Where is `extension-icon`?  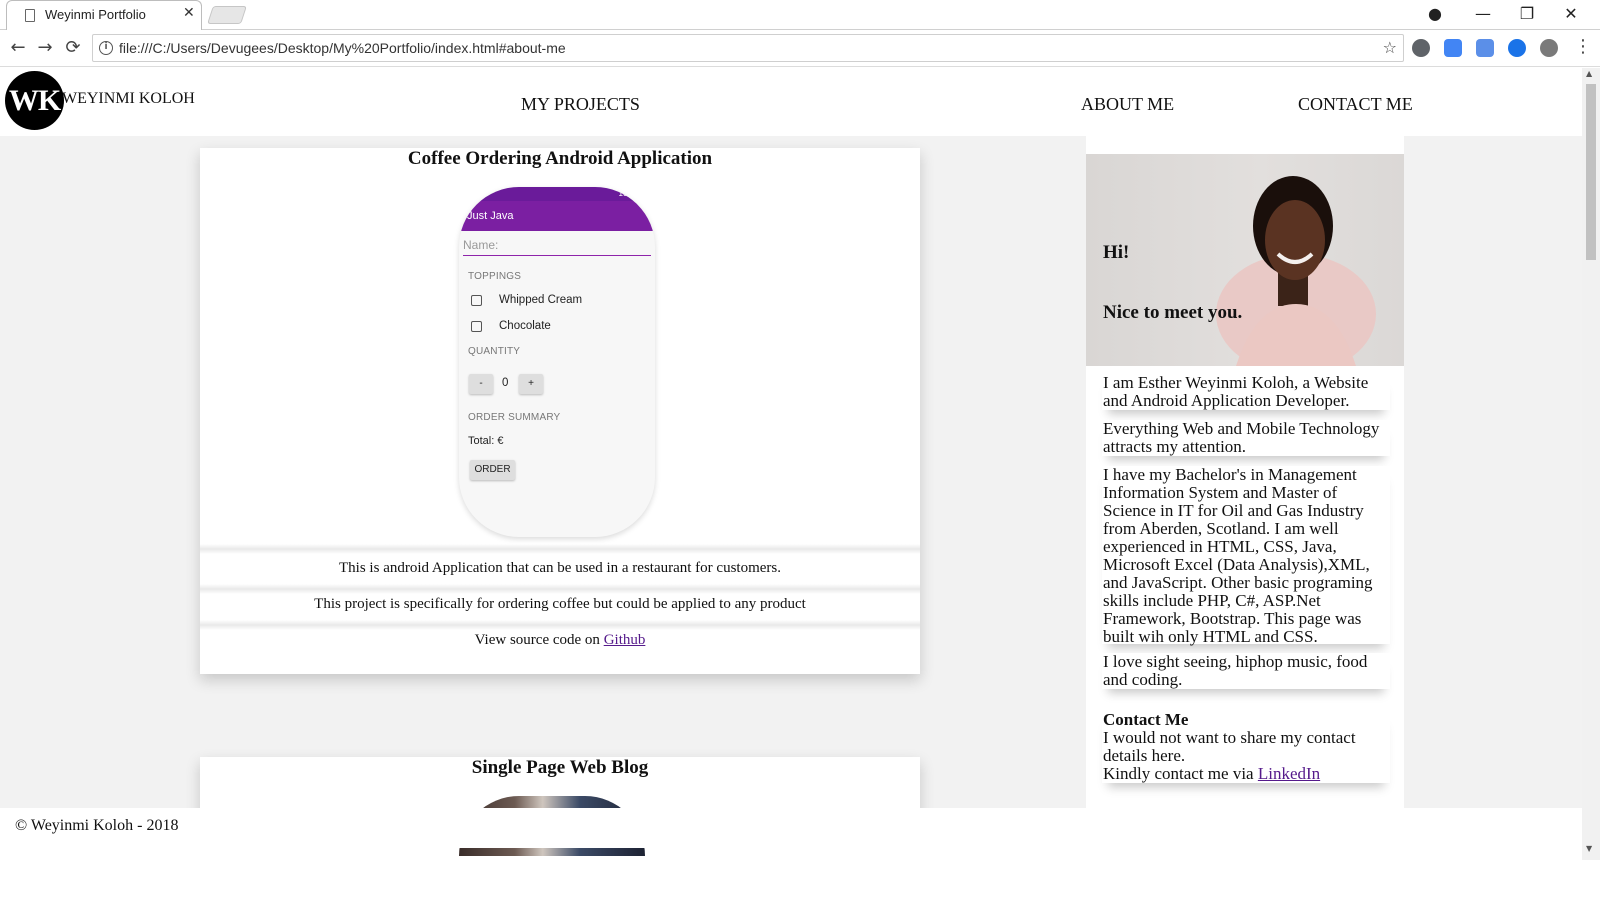 extension-icon is located at coordinates (1421, 48).